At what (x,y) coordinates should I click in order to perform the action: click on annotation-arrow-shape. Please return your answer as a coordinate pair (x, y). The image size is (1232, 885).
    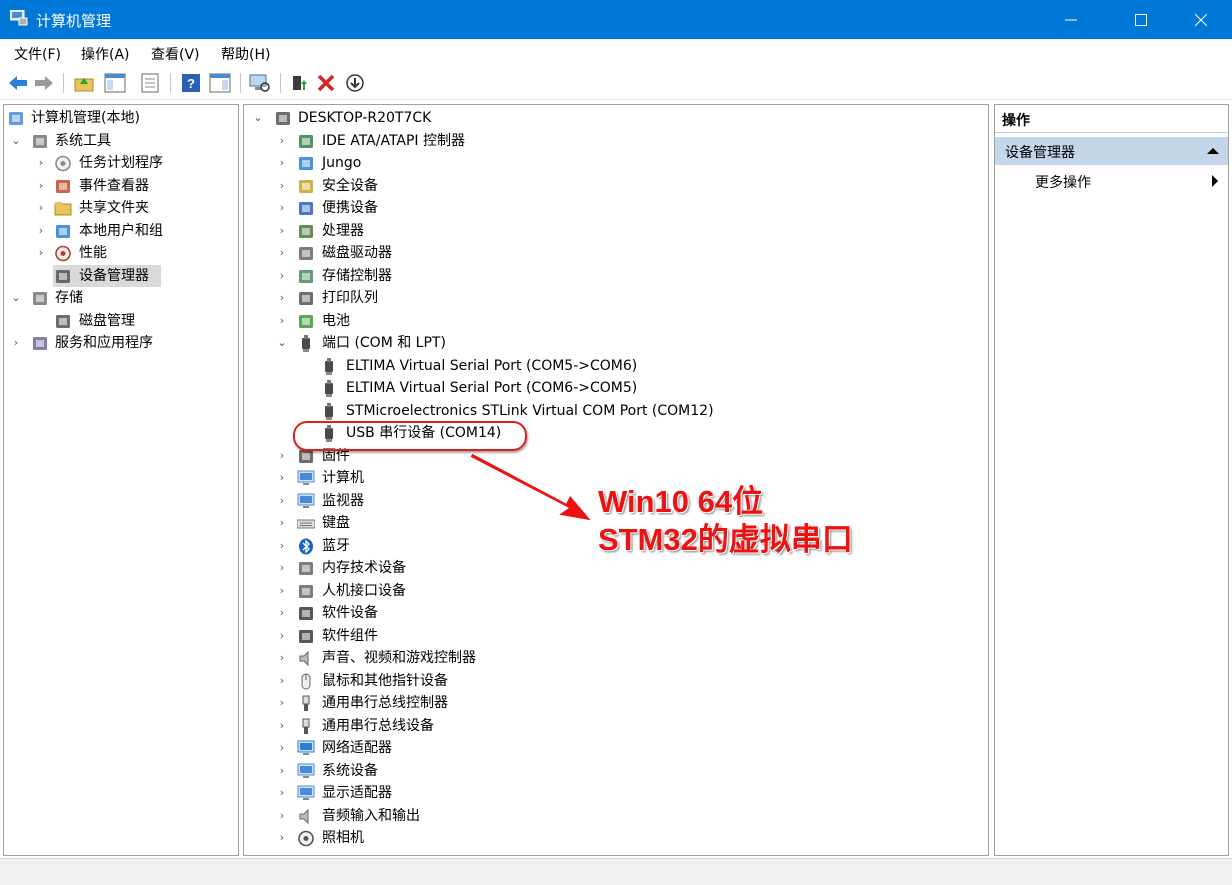
    Looking at the image, I should click on (531, 487).